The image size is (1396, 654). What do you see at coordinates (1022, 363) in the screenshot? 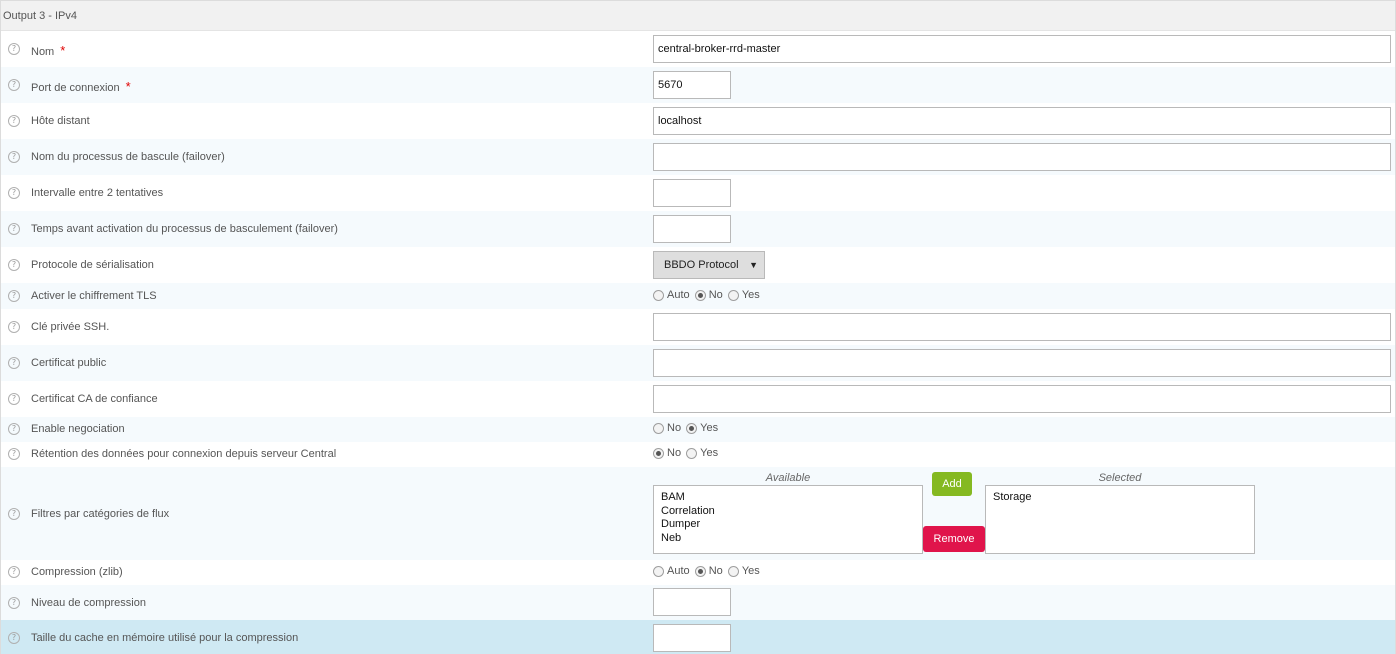
I see `public-cert-input` at bounding box center [1022, 363].